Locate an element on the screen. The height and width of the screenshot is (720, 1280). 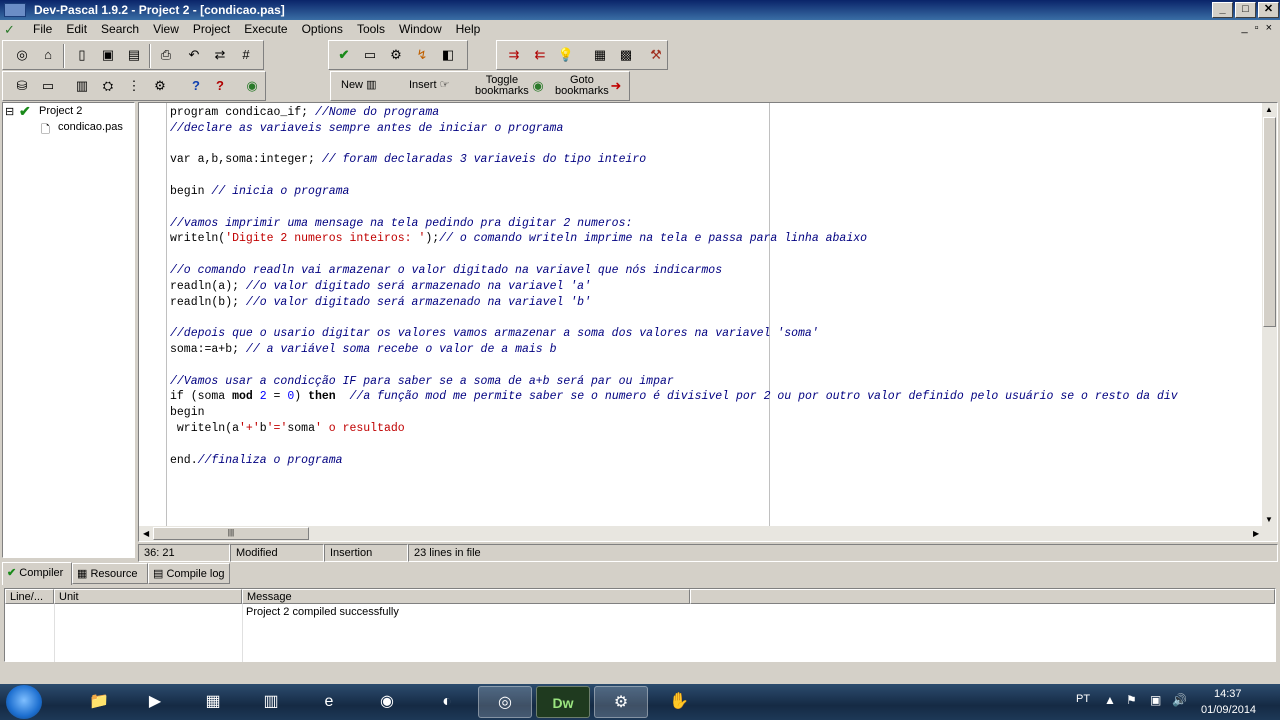
undo-icon: ↶ is located at coordinates (194, 56).